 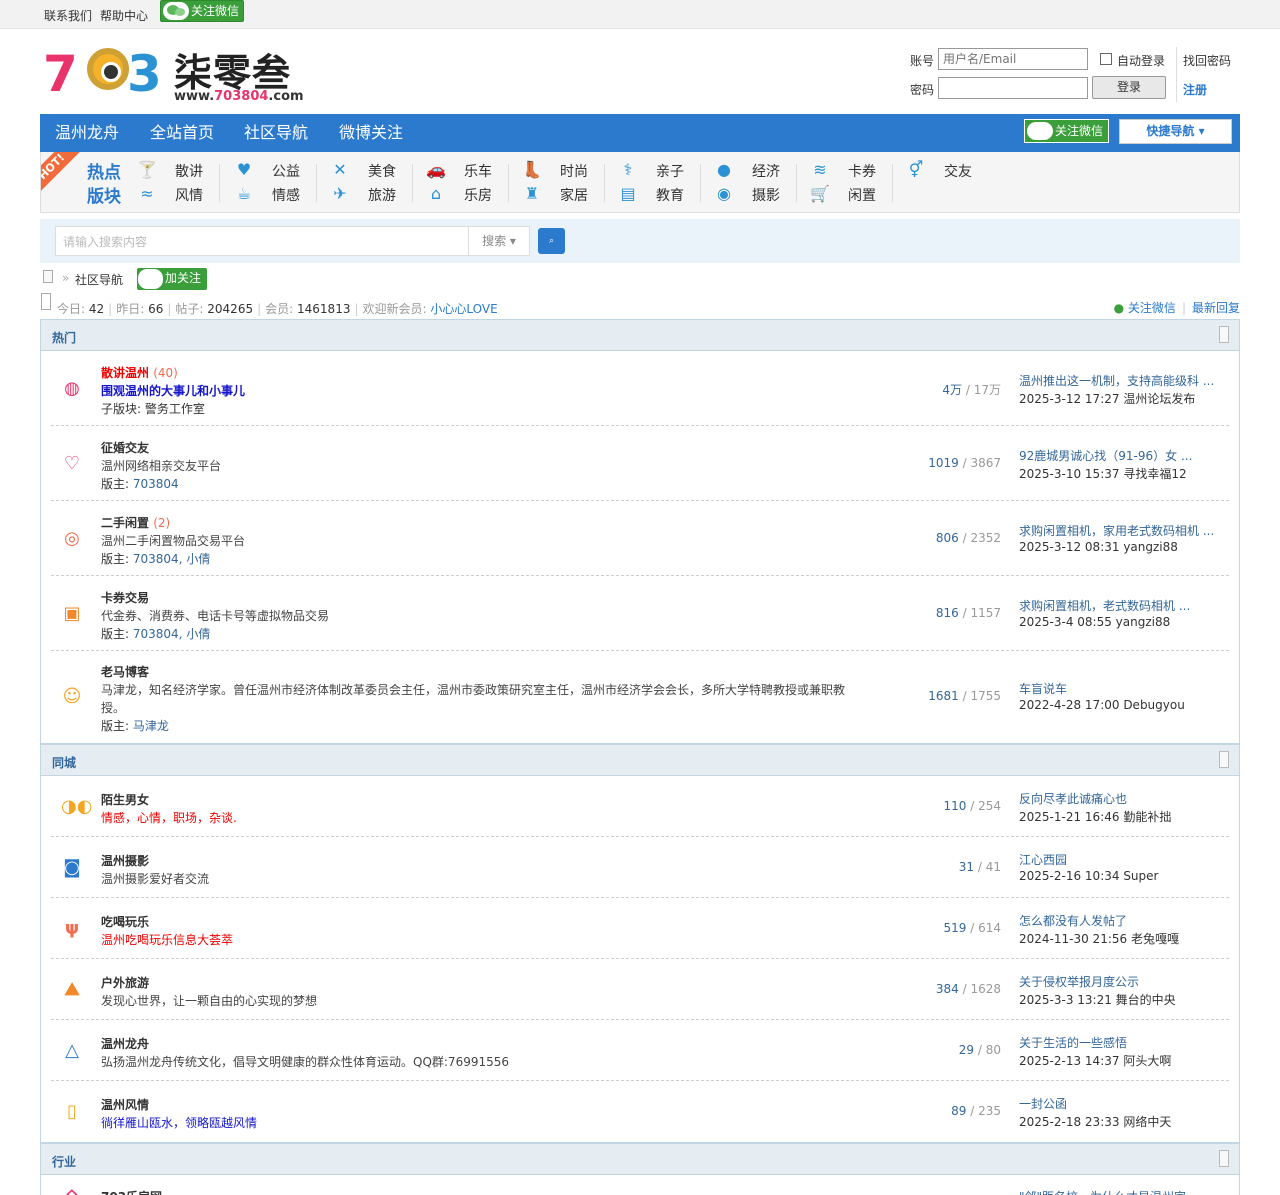 What do you see at coordinates (1207, 60) in the screenshot?
I see `forgot-password-link: 找回密码` at bounding box center [1207, 60].